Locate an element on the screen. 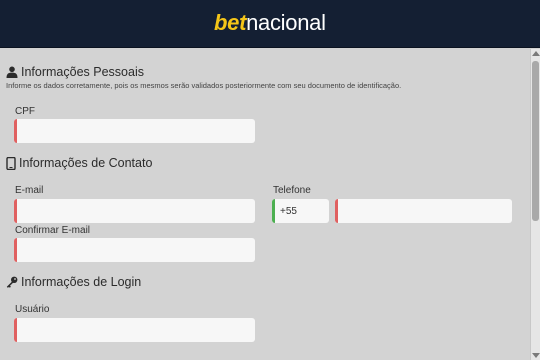 The width and height of the screenshot is (540, 360). username-input is located at coordinates (136, 330).